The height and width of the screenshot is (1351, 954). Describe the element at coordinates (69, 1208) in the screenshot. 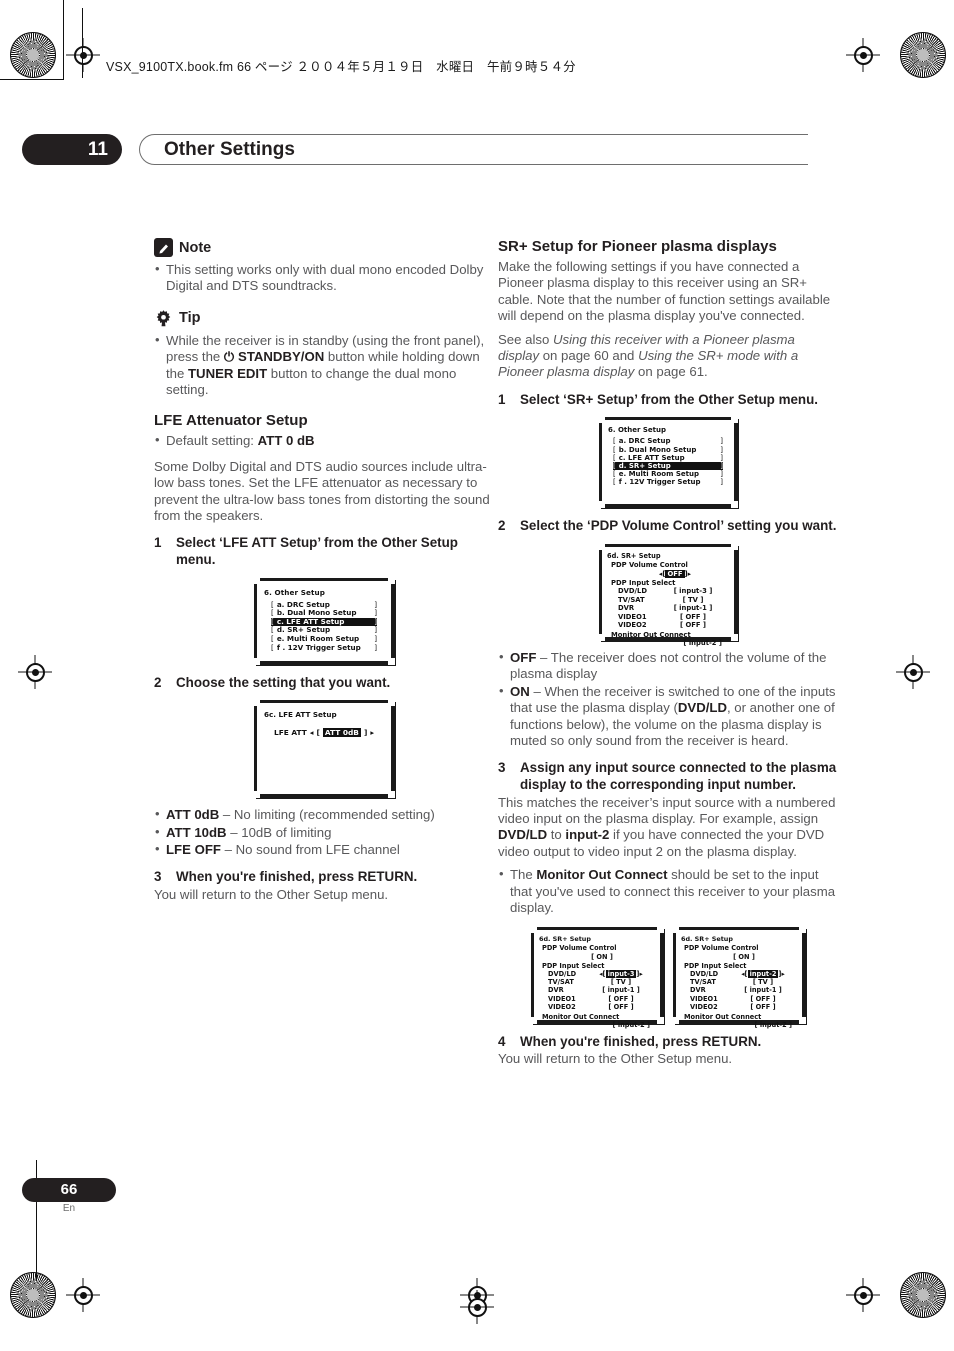

I see `language-code: En` at that location.